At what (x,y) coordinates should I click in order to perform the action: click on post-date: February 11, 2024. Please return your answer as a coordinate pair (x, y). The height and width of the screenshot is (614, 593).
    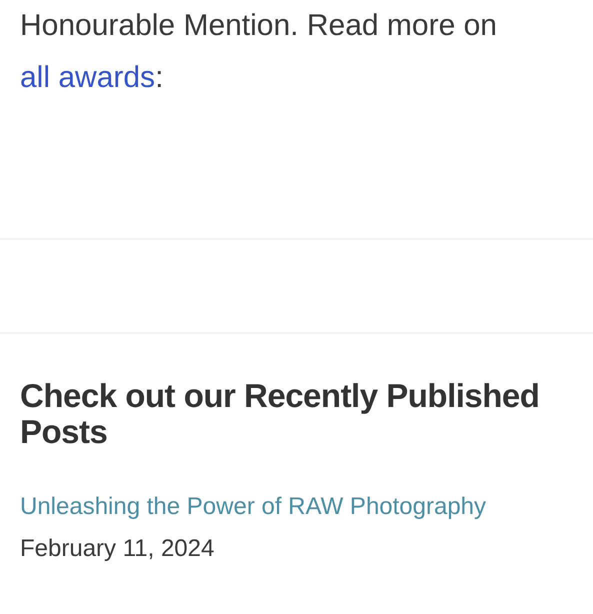
    Looking at the image, I should click on (118, 549).